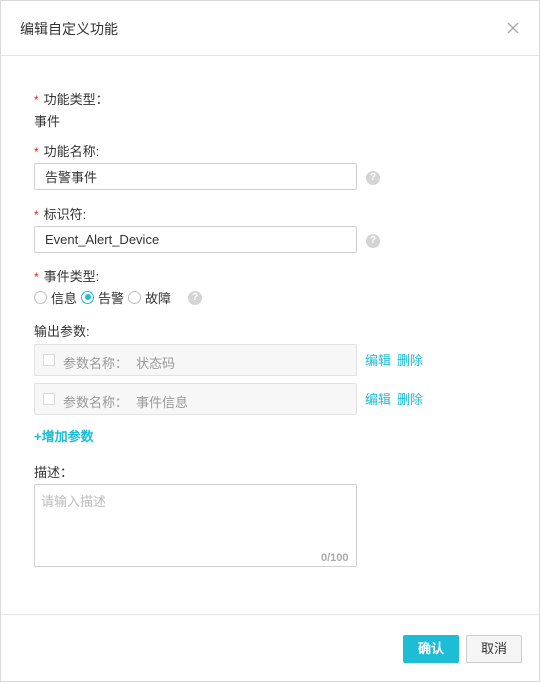 This screenshot has width=541, height=683. I want to click on dialog-footer: 确认 取消, so click(270, 648).